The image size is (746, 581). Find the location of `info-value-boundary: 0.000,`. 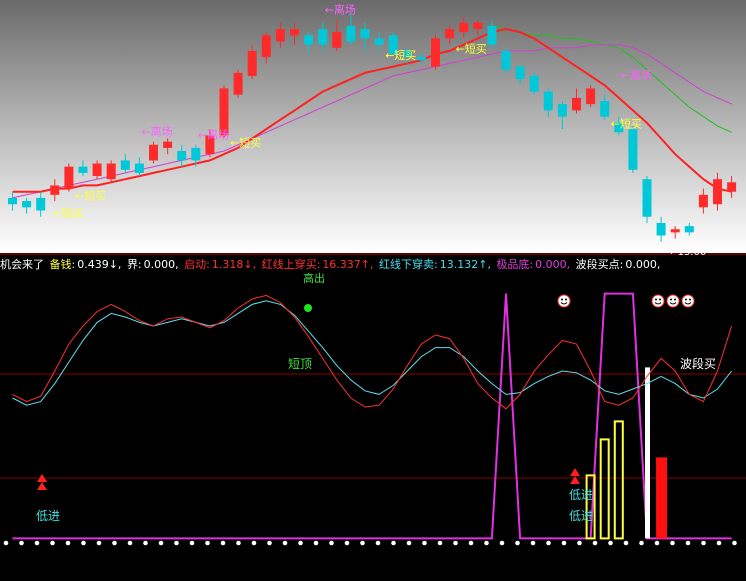

info-value-boundary: 0.000, is located at coordinates (161, 264).